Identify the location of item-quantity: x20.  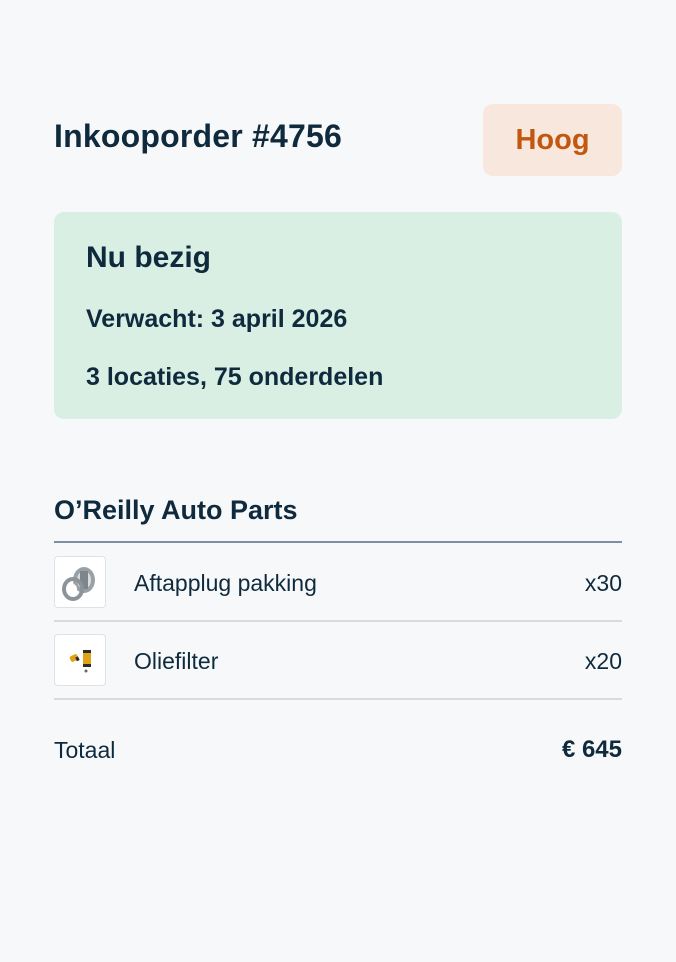
(603, 661).